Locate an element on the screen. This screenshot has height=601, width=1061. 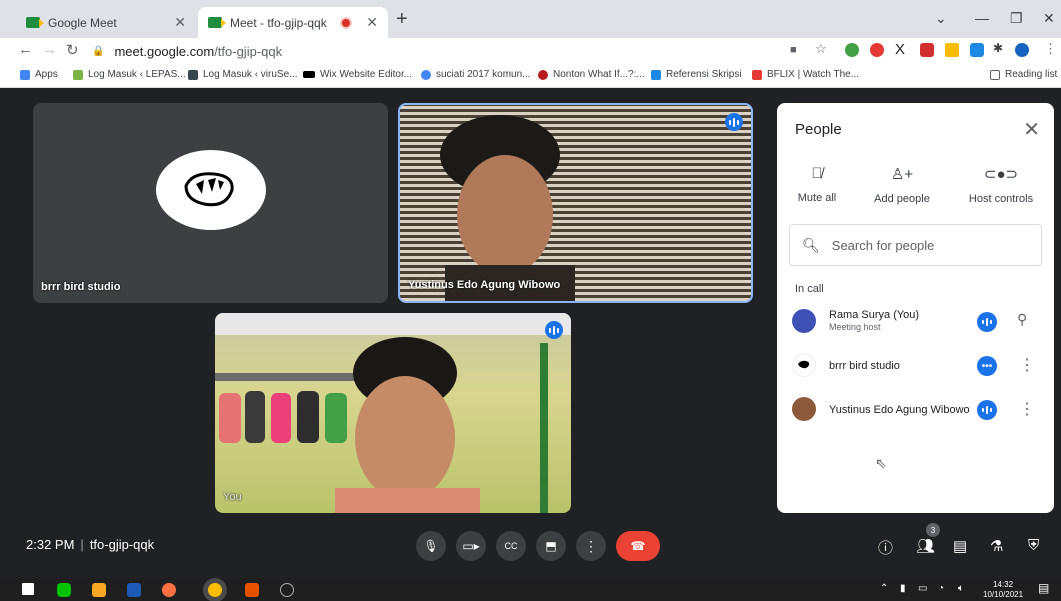
reading-list-button: Reading list is located at coordinates (1023, 74).